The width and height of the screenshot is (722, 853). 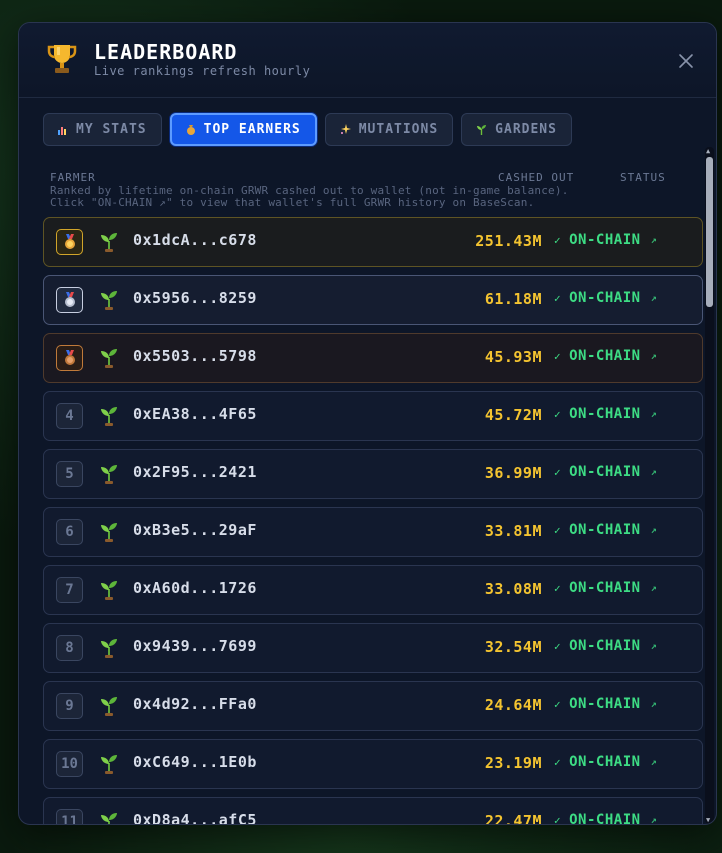 I want to click on tab-top-earners: TOP EARNERS, so click(x=243, y=129).